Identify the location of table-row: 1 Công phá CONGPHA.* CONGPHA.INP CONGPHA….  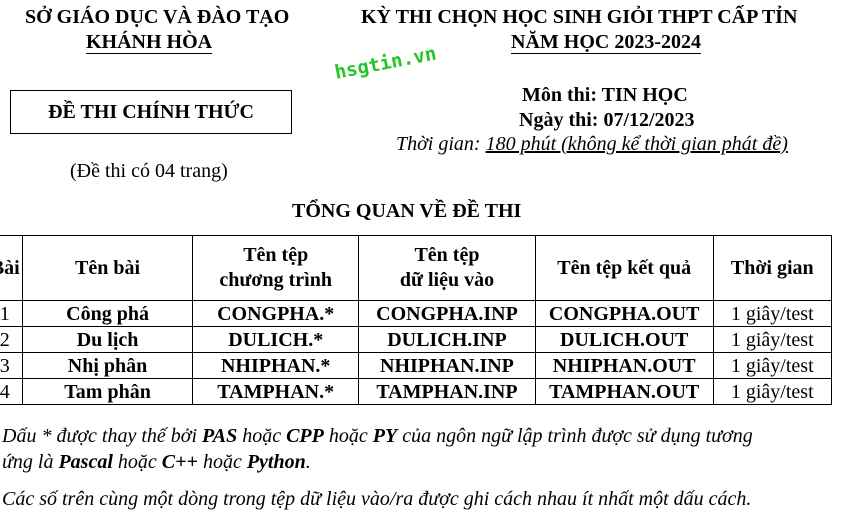
(416, 313).